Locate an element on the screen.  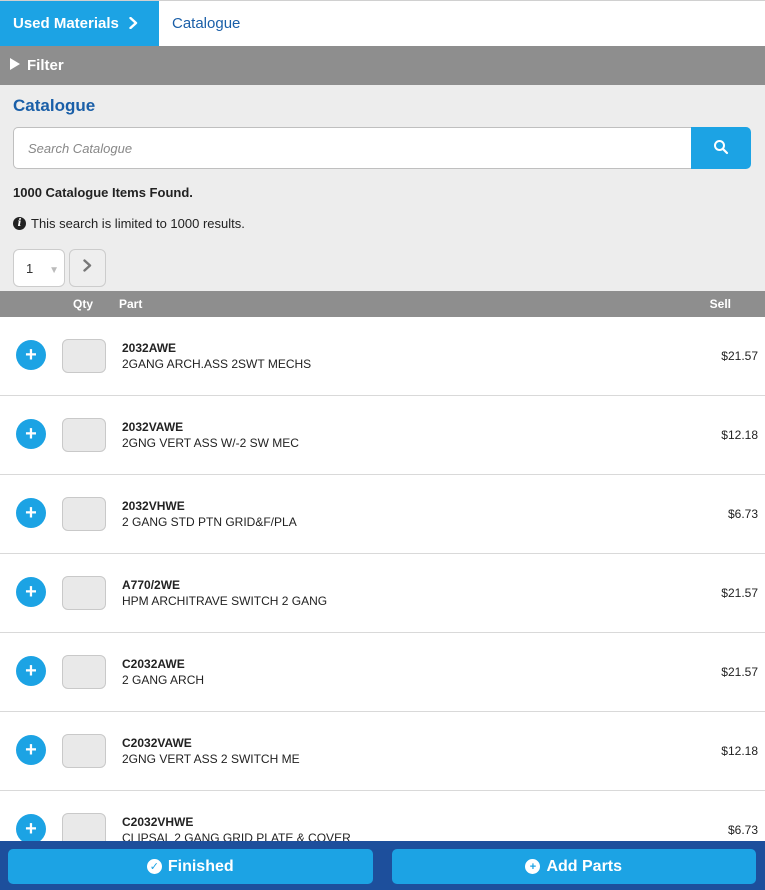
finished-label: Finished is located at coordinates (200, 866).